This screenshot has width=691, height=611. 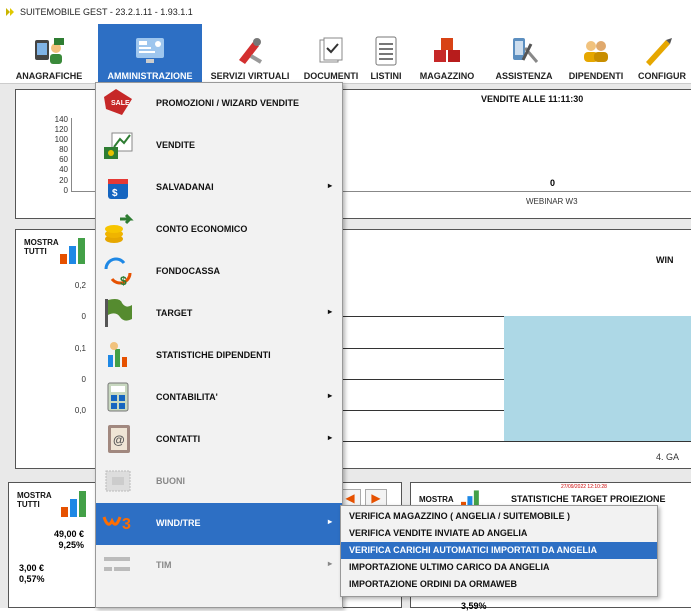 I want to click on title-bar: SUITEMOBILE GEST - 23.2.1.11 - 1.93.1.1, so click(x=345, y=12).